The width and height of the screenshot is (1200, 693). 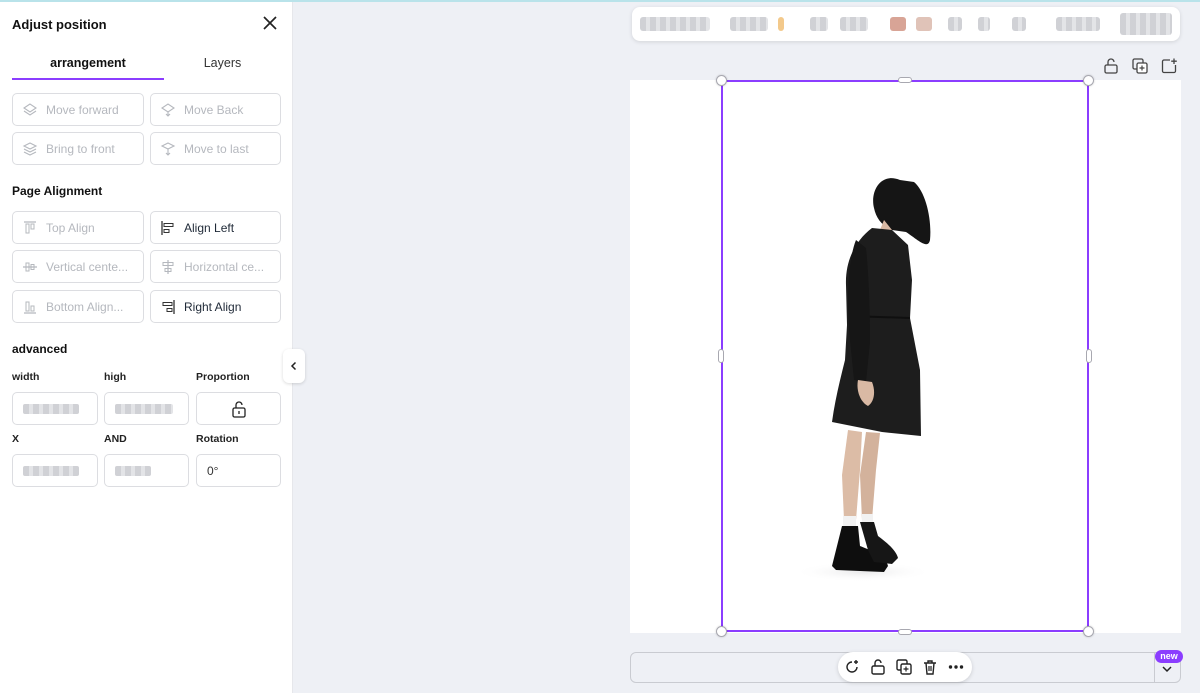 What do you see at coordinates (222, 64) in the screenshot?
I see `tab-layers: Layers` at bounding box center [222, 64].